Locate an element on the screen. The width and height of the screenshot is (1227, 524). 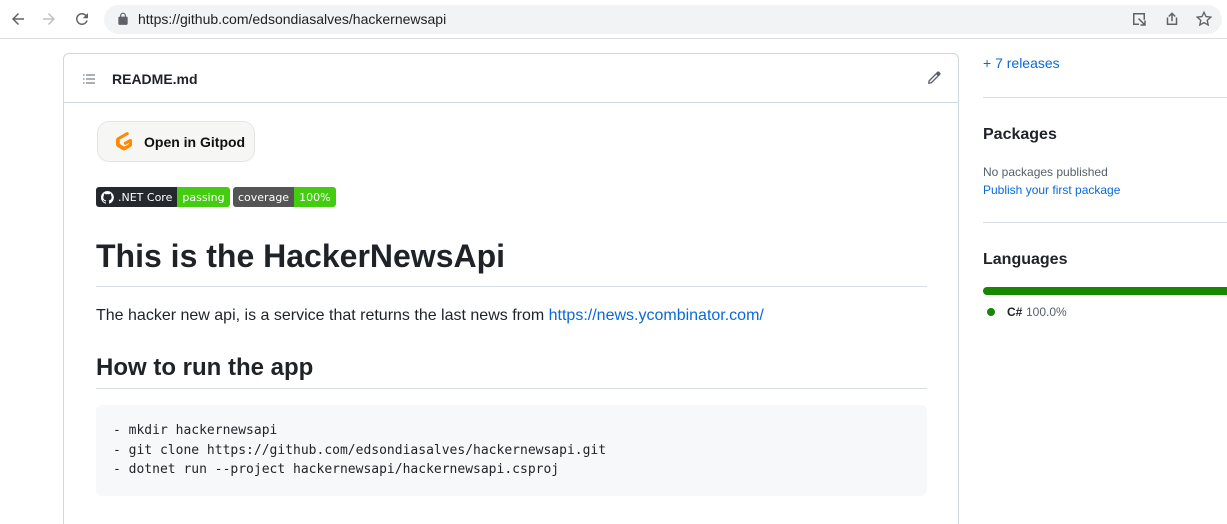
table-of-contents-icon is located at coordinates (89, 79).